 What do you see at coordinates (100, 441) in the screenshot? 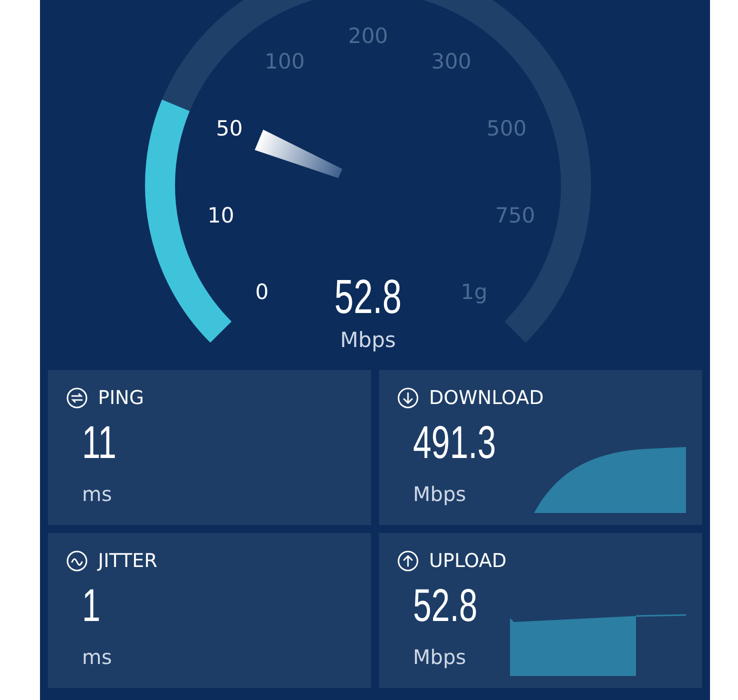
I see `metric-value: 11` at bounding box center [100, 441].